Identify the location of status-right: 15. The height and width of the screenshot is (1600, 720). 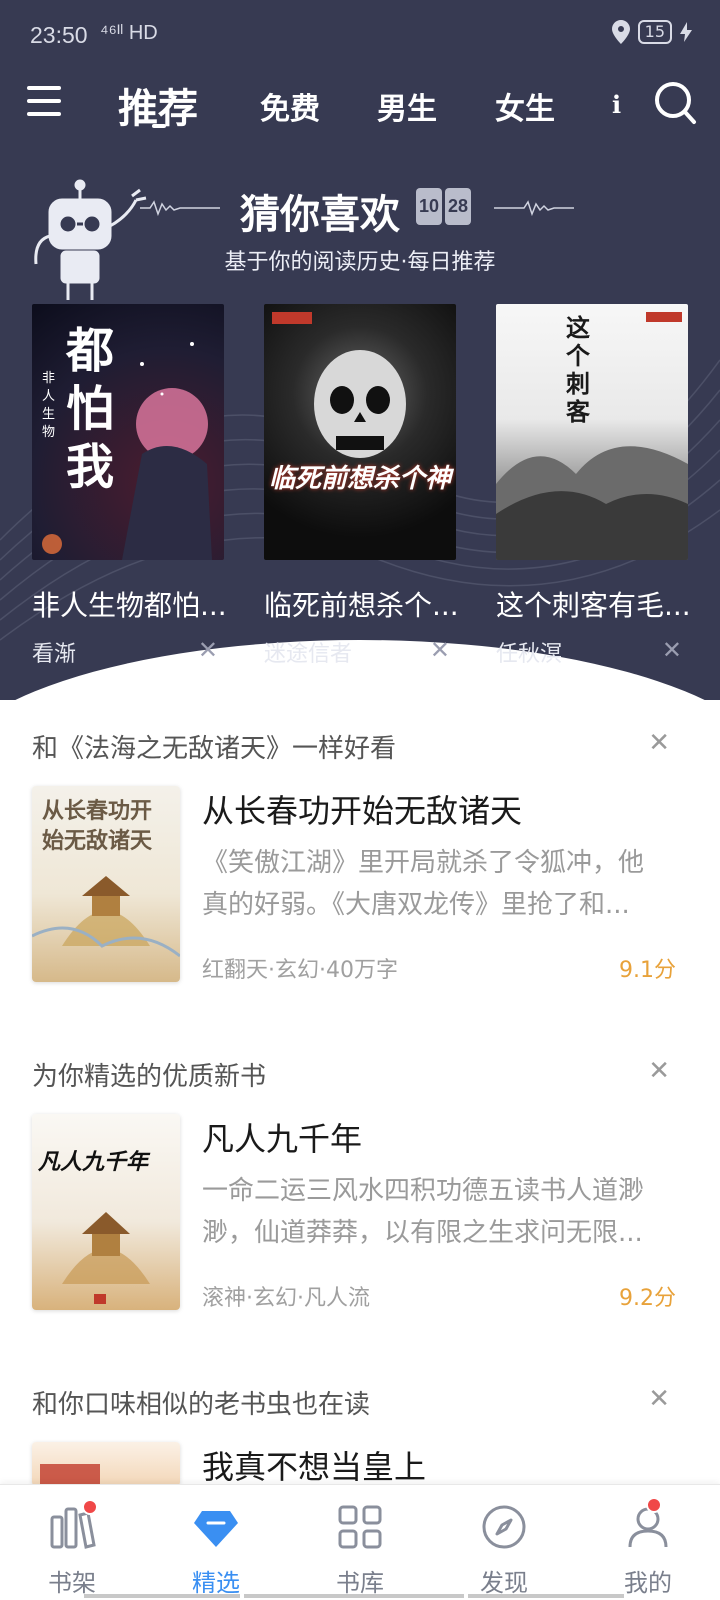
(651, 32).